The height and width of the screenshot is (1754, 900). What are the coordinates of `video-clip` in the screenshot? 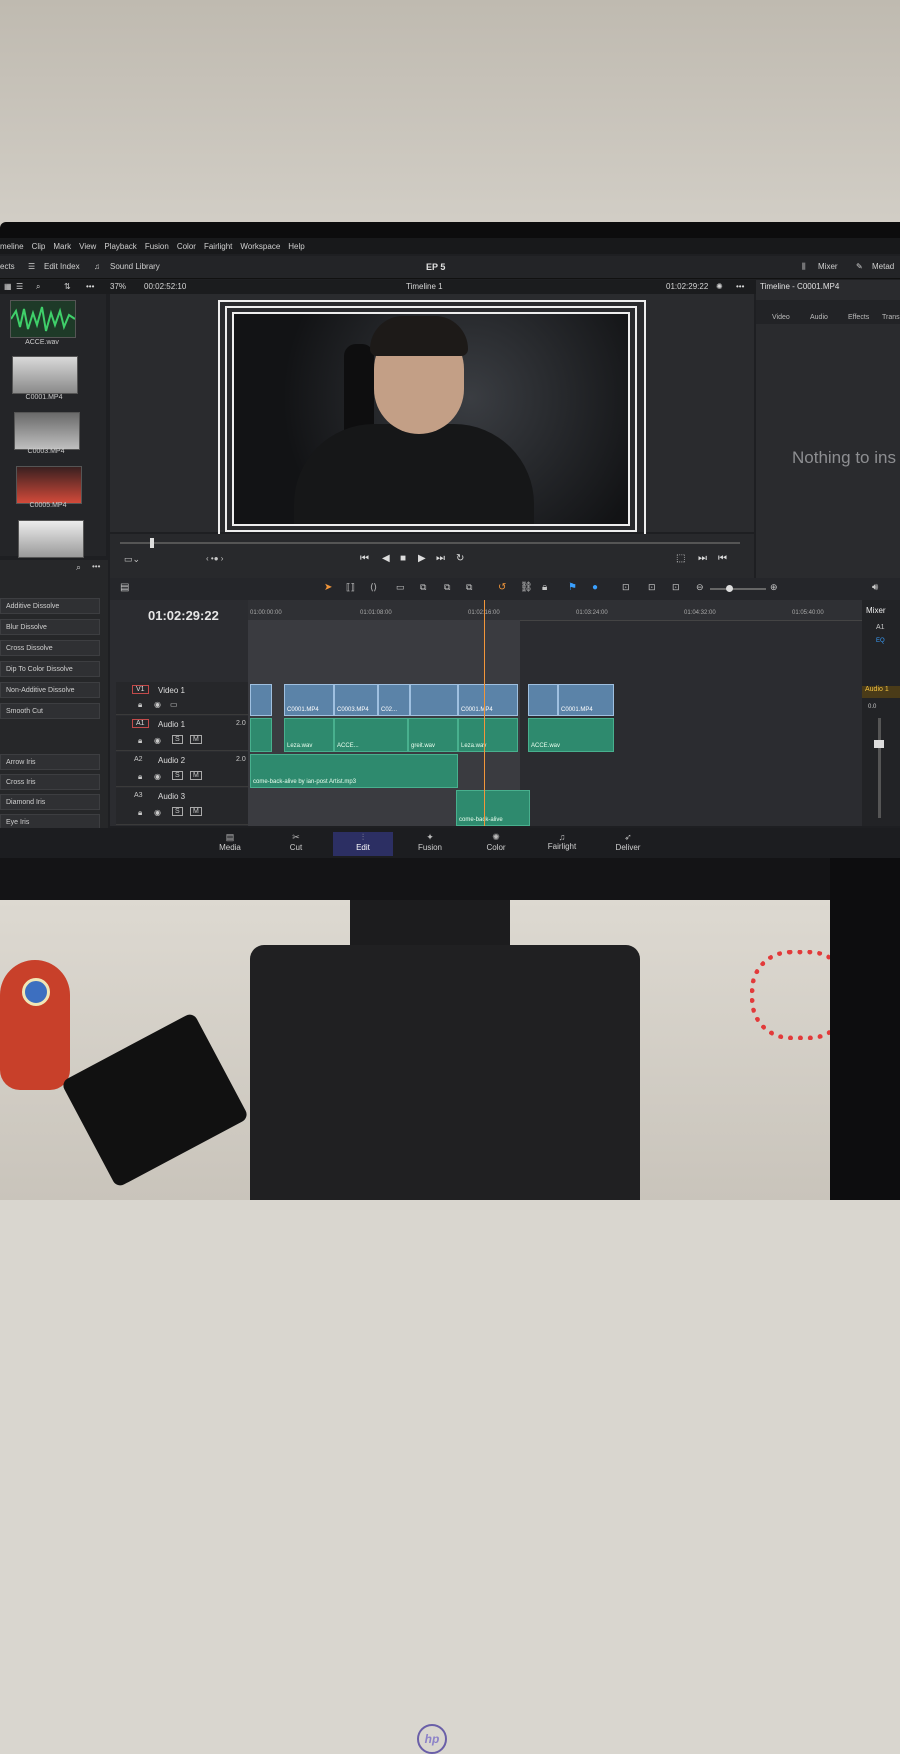 It's located at (434, 700).